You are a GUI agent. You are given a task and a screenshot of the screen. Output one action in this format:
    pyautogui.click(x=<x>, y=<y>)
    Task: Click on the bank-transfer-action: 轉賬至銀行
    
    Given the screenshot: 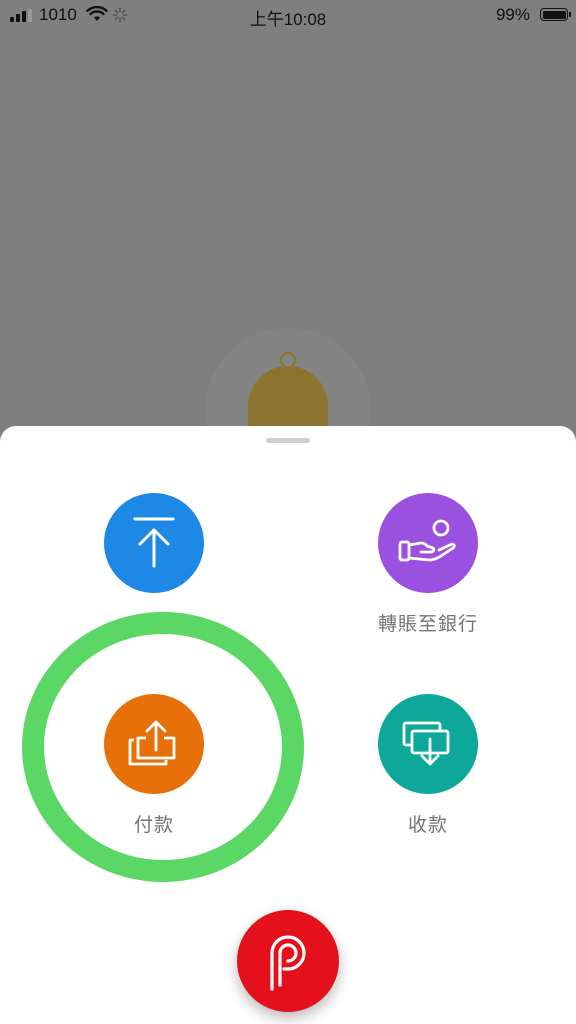 What is the action you would take?
    pyautogui.click(x=428, y=564)
    